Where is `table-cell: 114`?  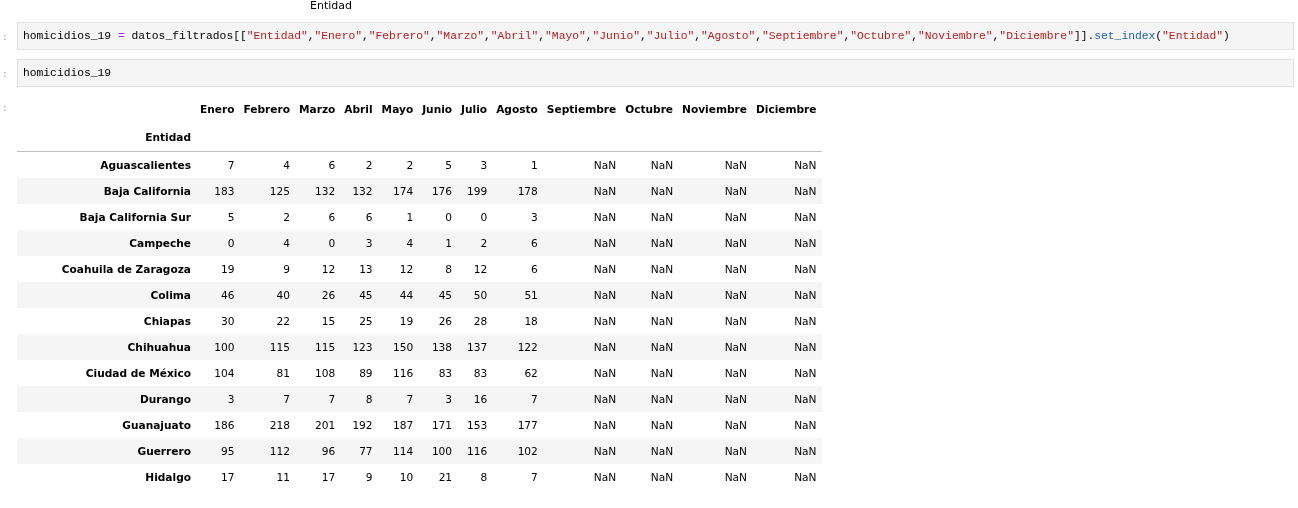 table-cell: 114 is located at coordinates (398, 451).